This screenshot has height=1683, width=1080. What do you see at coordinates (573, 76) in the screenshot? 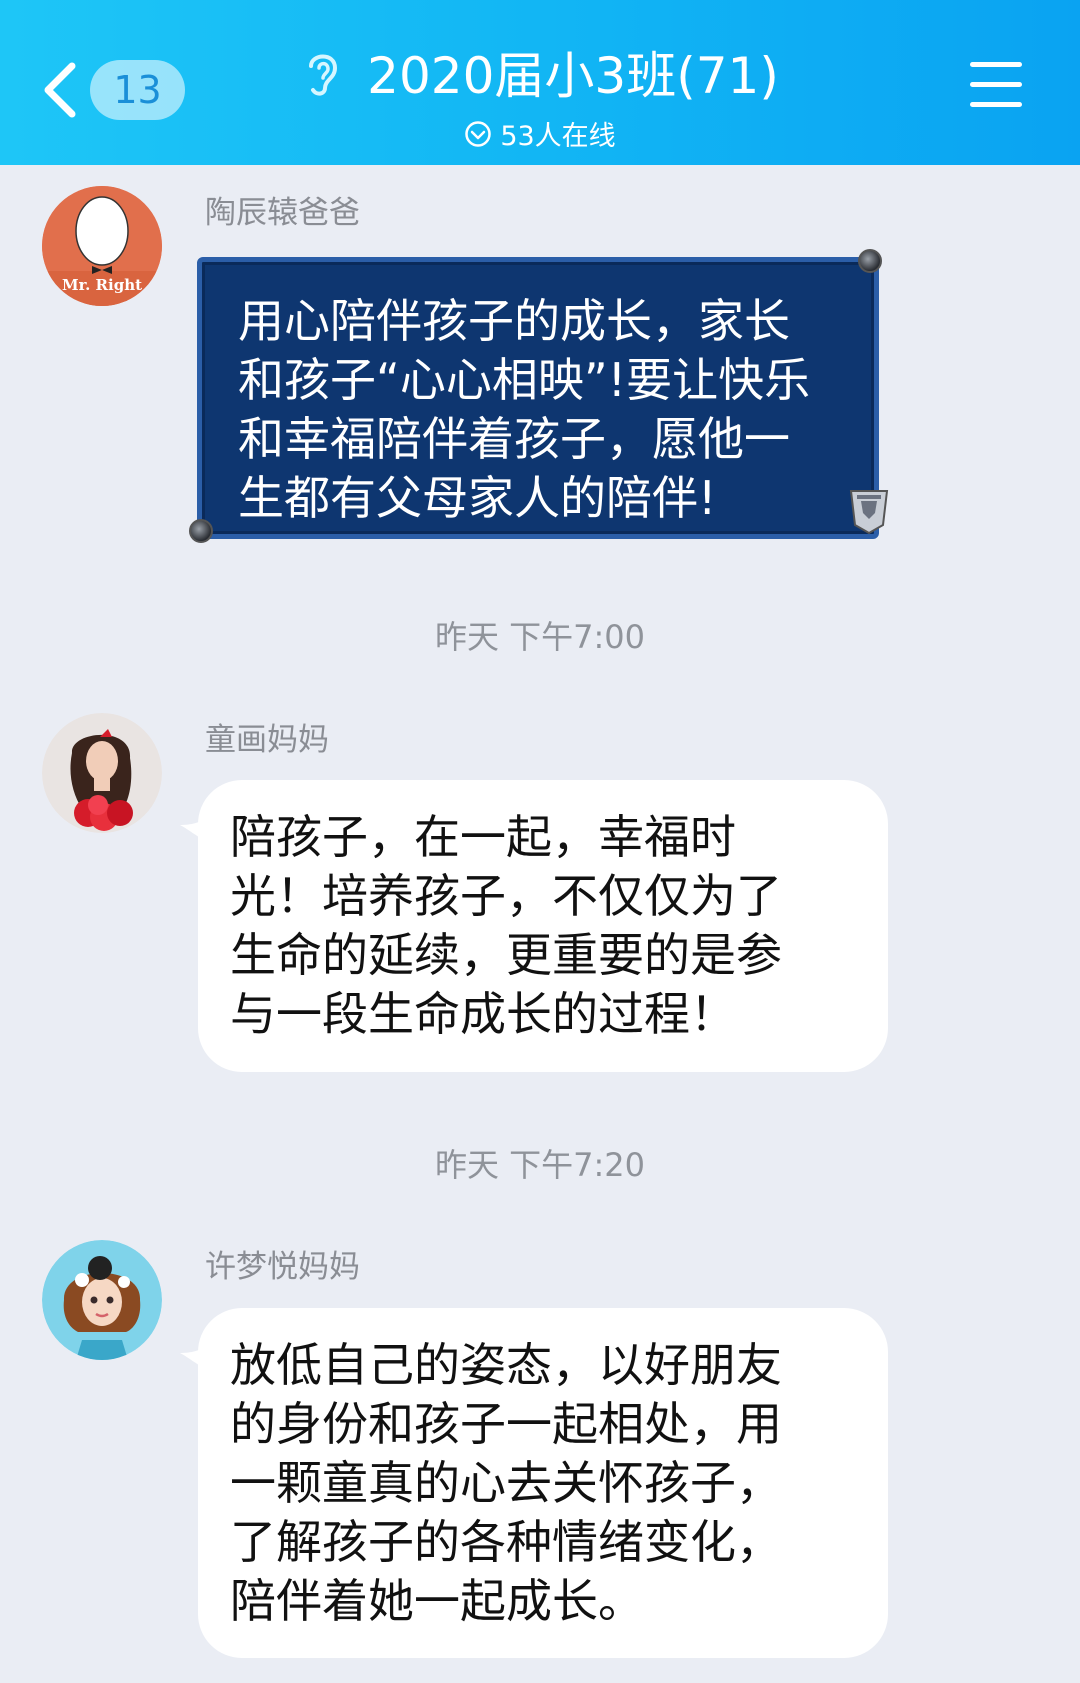
I see `group-title: 2020届小3班(71)` at bounding box center [573, 76].